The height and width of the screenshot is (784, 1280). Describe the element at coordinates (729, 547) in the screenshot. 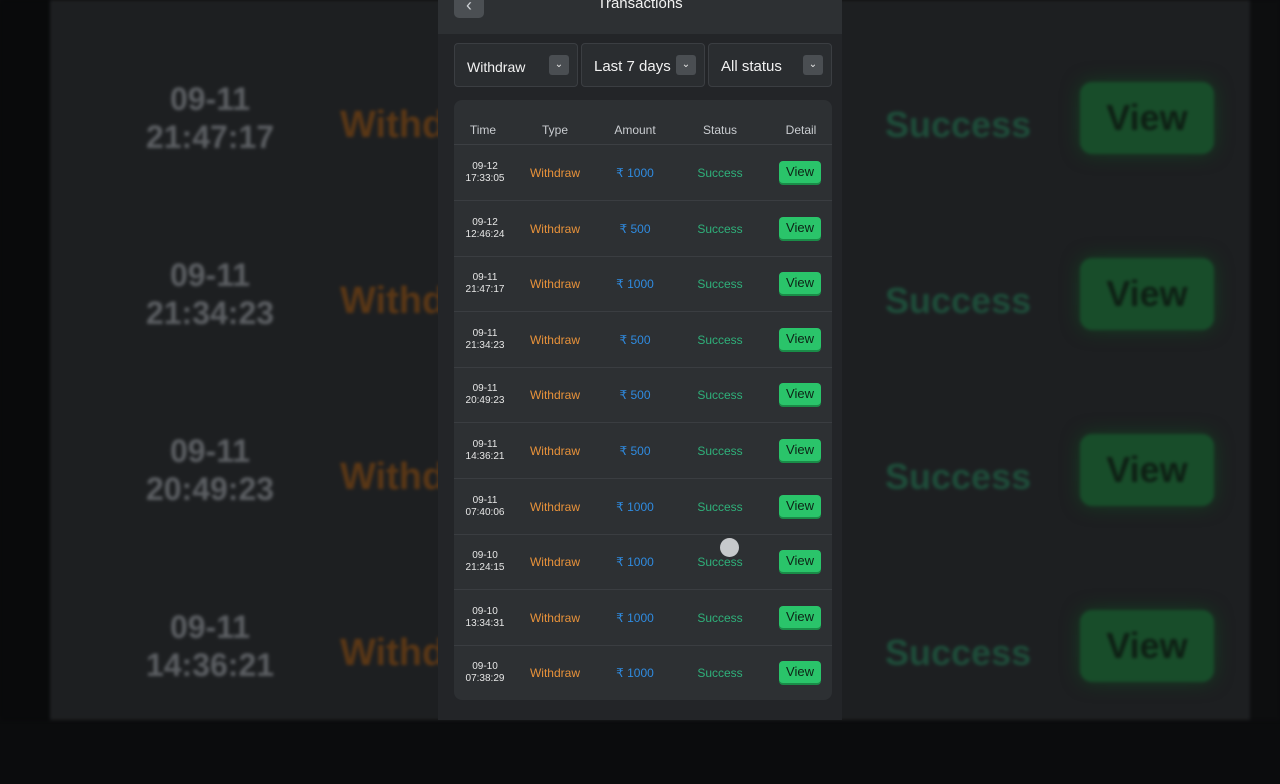

I see `touch-indicator` at that location.